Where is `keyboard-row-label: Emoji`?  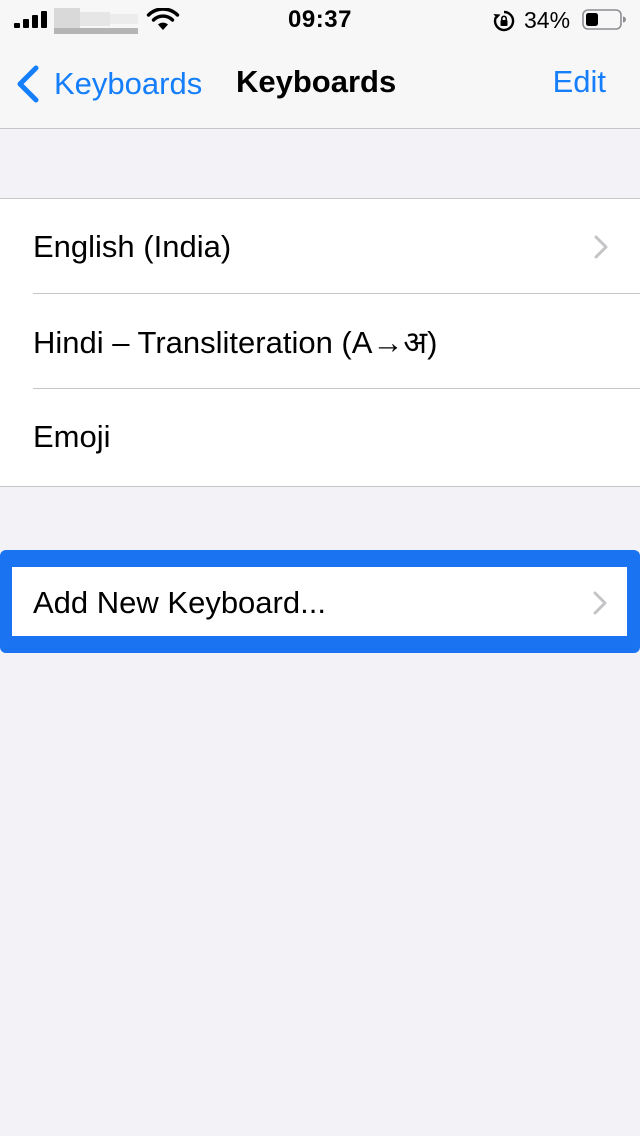
keyboard-row-label: Emoji is located at coordinates (72, 436).